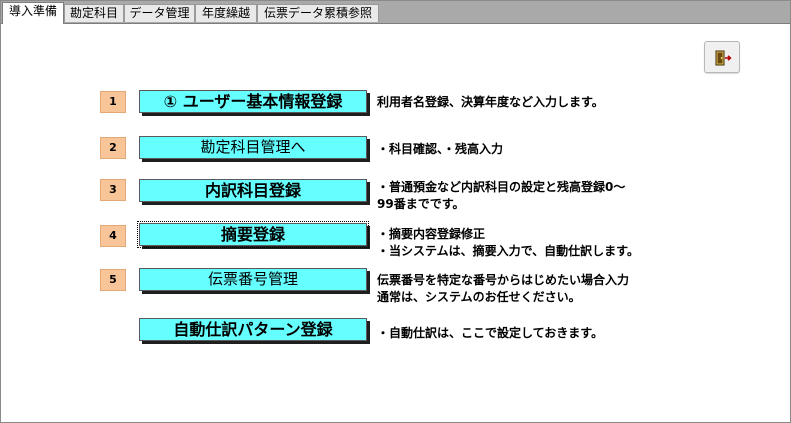  What do you see at coordinates (508, 243) in the screenshot?
I see `step-4-description: ・摘要内容登録修正 ・当システムは、摘要入力で、自動仕訳します。` at bounding box center [508, 243].